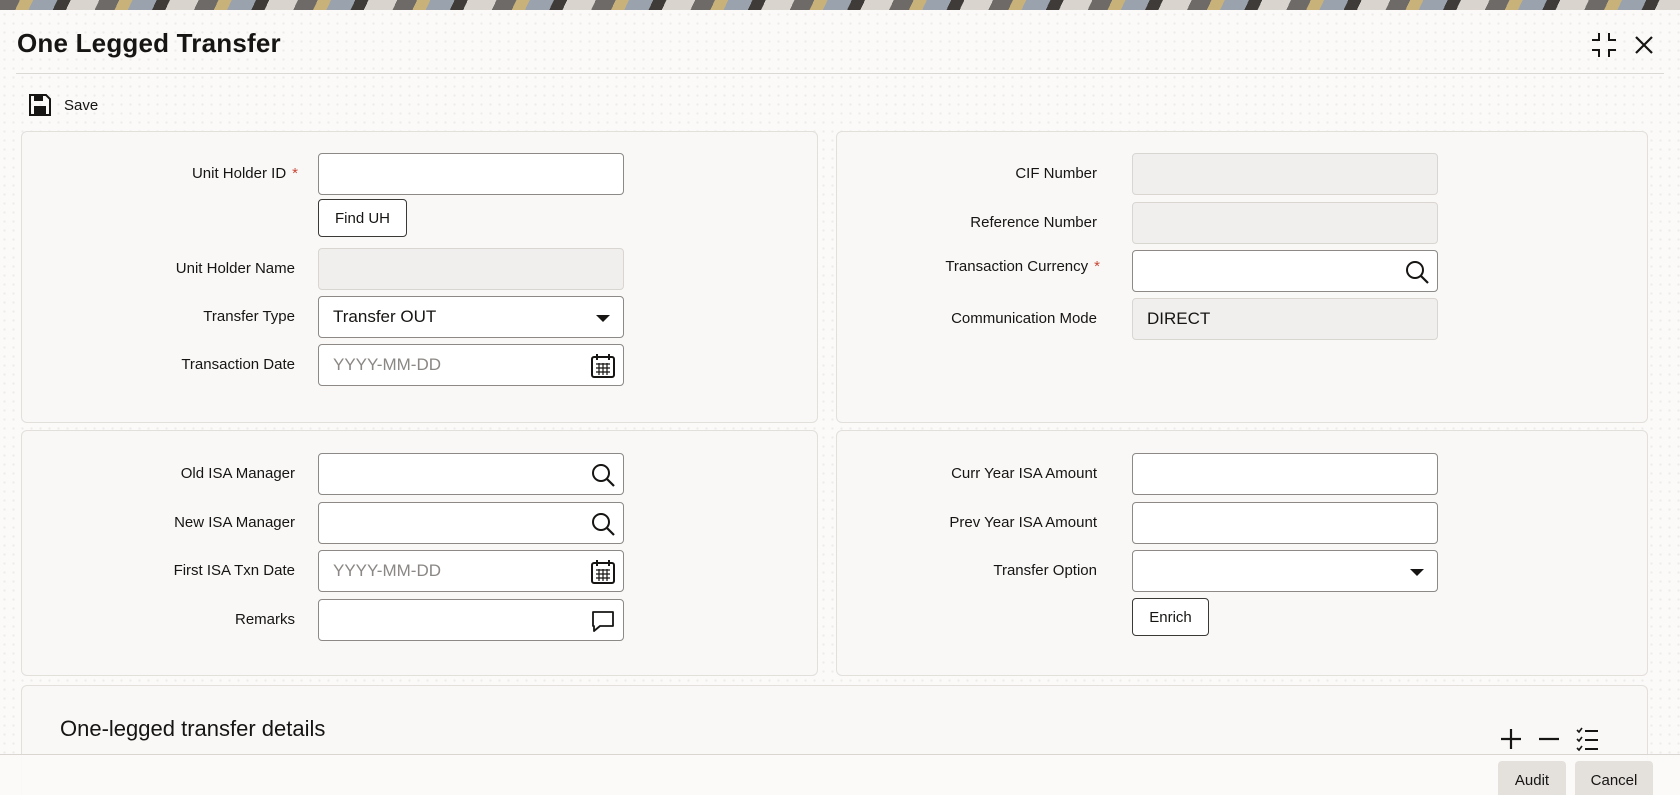 The width and height of the screenshot is (1680, 795). Describe the element at coordinates (1045, 570) in the screenshot. I see `transfer-option-label: Transfer Option` at that location.